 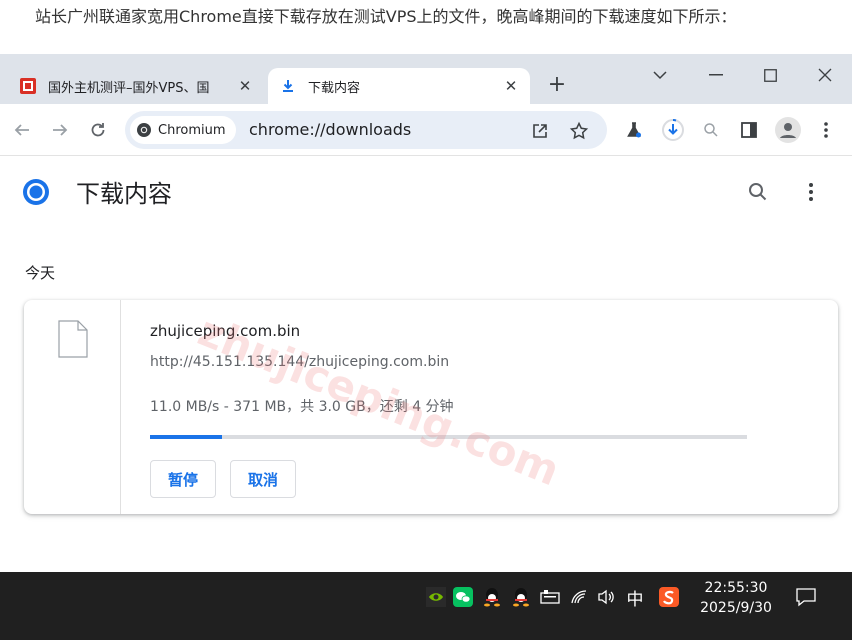 I want to click on minimize-icon, so click(x=716, y=75).